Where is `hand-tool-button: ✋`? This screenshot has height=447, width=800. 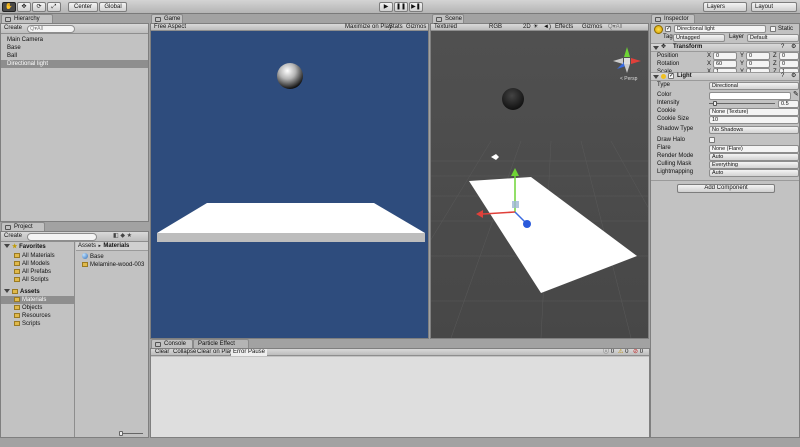
hand-tool-button: ✋ is located at coordinates (9, 7).